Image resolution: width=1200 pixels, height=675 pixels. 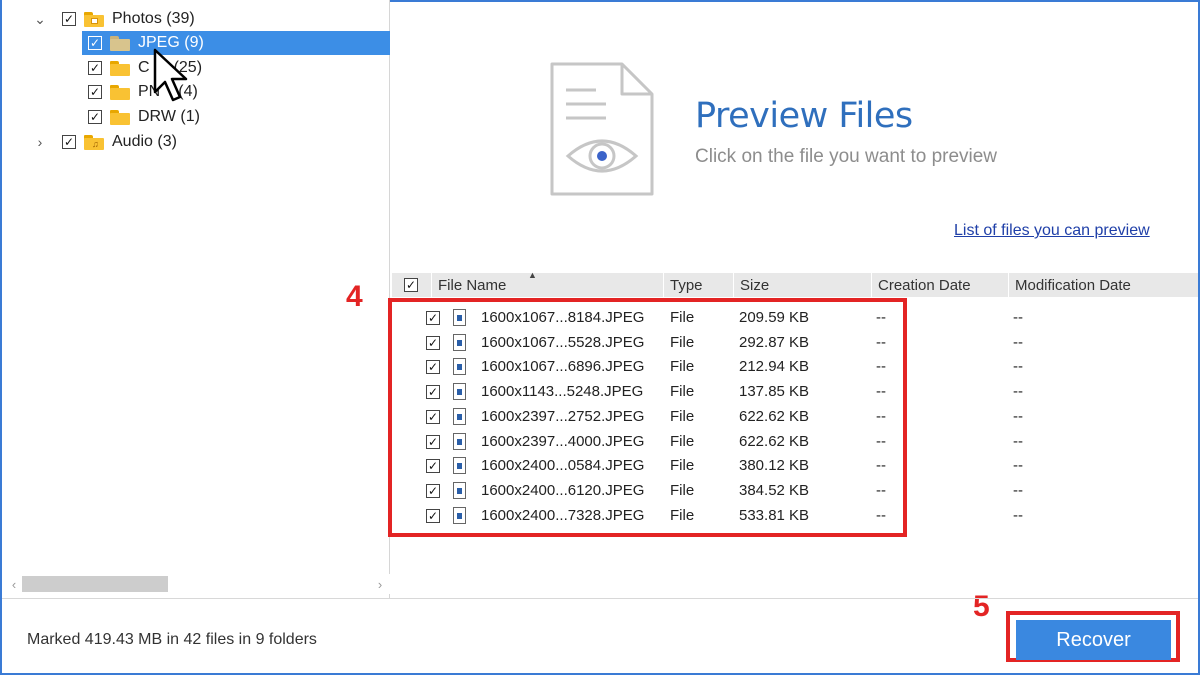 What do you see at coordinates (354, 296) in the screenshot?
I see `step-4-label: 4` at bounding box center [354, 296].